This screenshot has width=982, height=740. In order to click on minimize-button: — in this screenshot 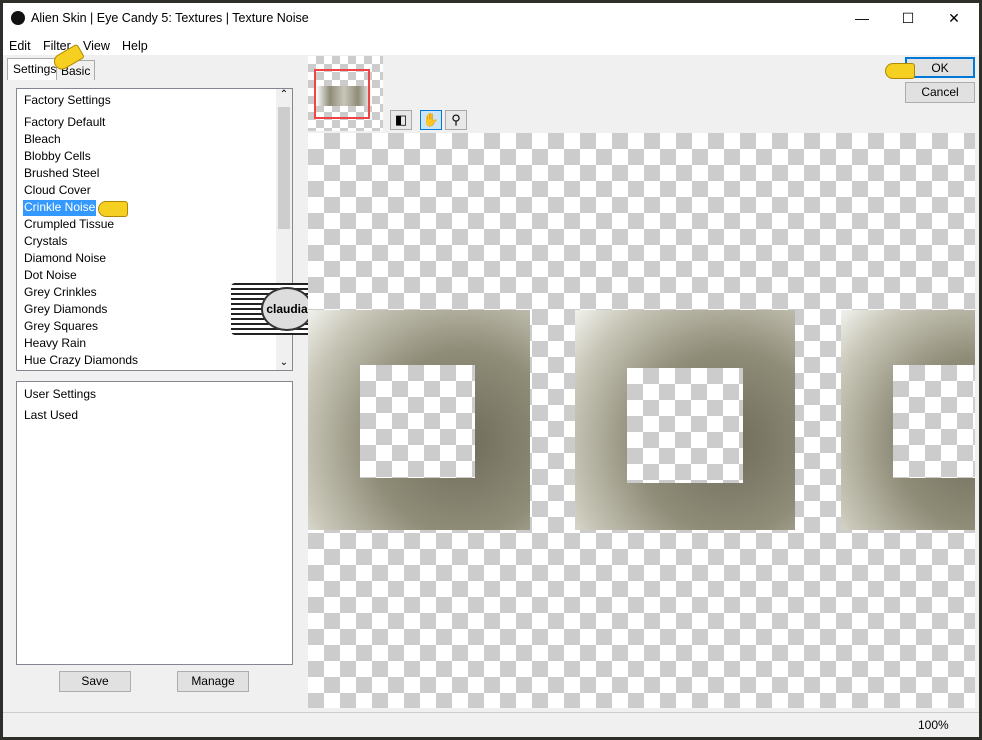, I will do `click(862, 19)`.